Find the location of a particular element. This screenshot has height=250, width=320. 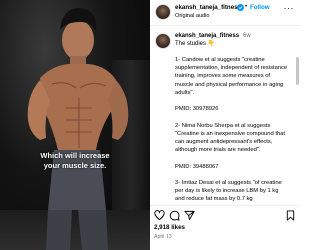

caption-intro: The studies is located at coordinates (191, 44).